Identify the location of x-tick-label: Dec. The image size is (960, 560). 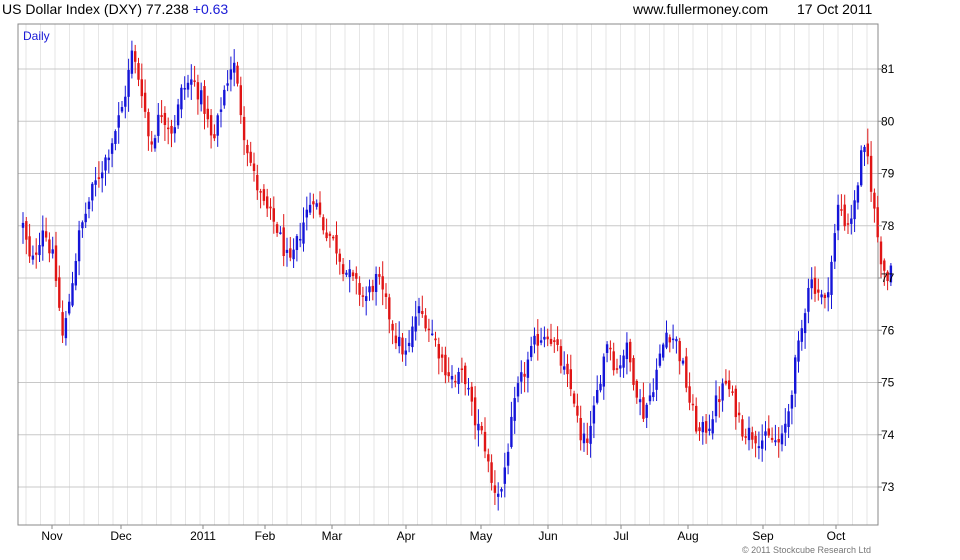
(120, 536).